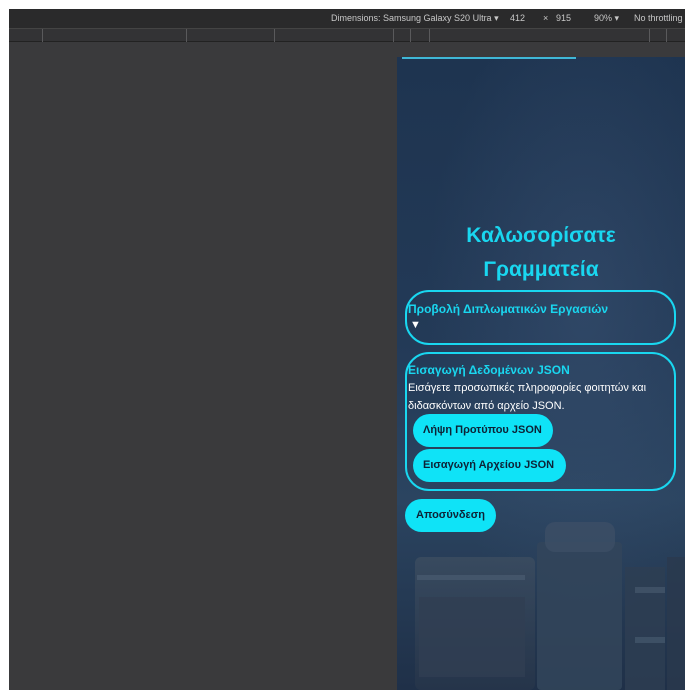 The width and height of the screenshot is (685, 690). What do you see at coordinates (658, 18) in the screenshot?
I see `throttling-select: No throttling` at bounding box center [658, 18].